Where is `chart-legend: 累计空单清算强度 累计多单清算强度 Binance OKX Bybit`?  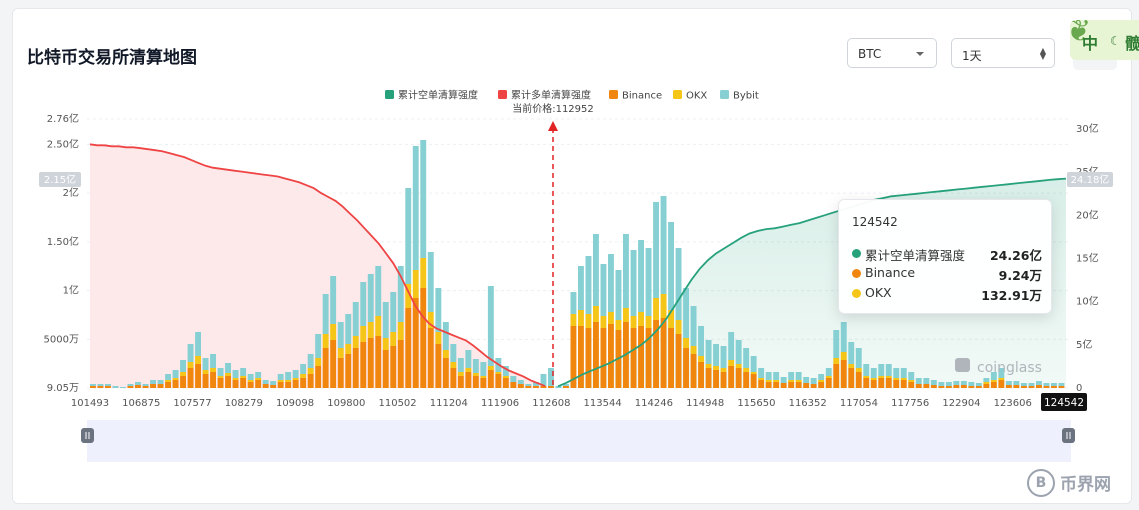
chart-legend: 累计空单清算强度 累计多单清算强度 Binance OKX Bybit is located at coordinates (572, 95).